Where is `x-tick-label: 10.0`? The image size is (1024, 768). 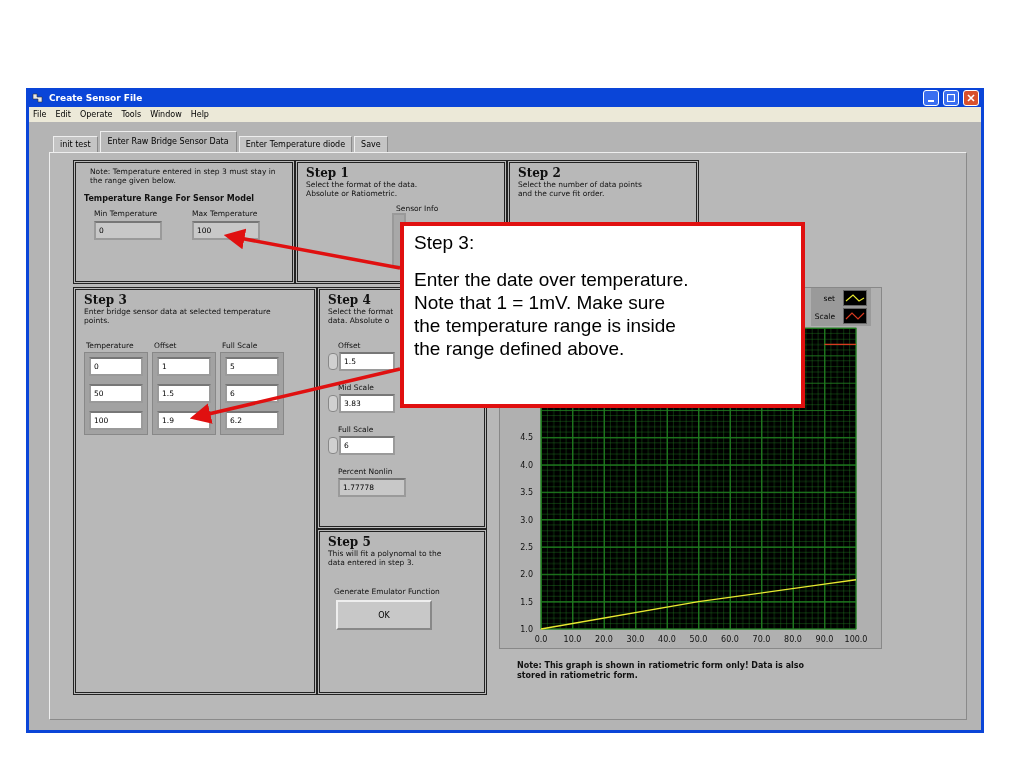 x-tick-label: 10.0 is located at coordinates (572, 639).